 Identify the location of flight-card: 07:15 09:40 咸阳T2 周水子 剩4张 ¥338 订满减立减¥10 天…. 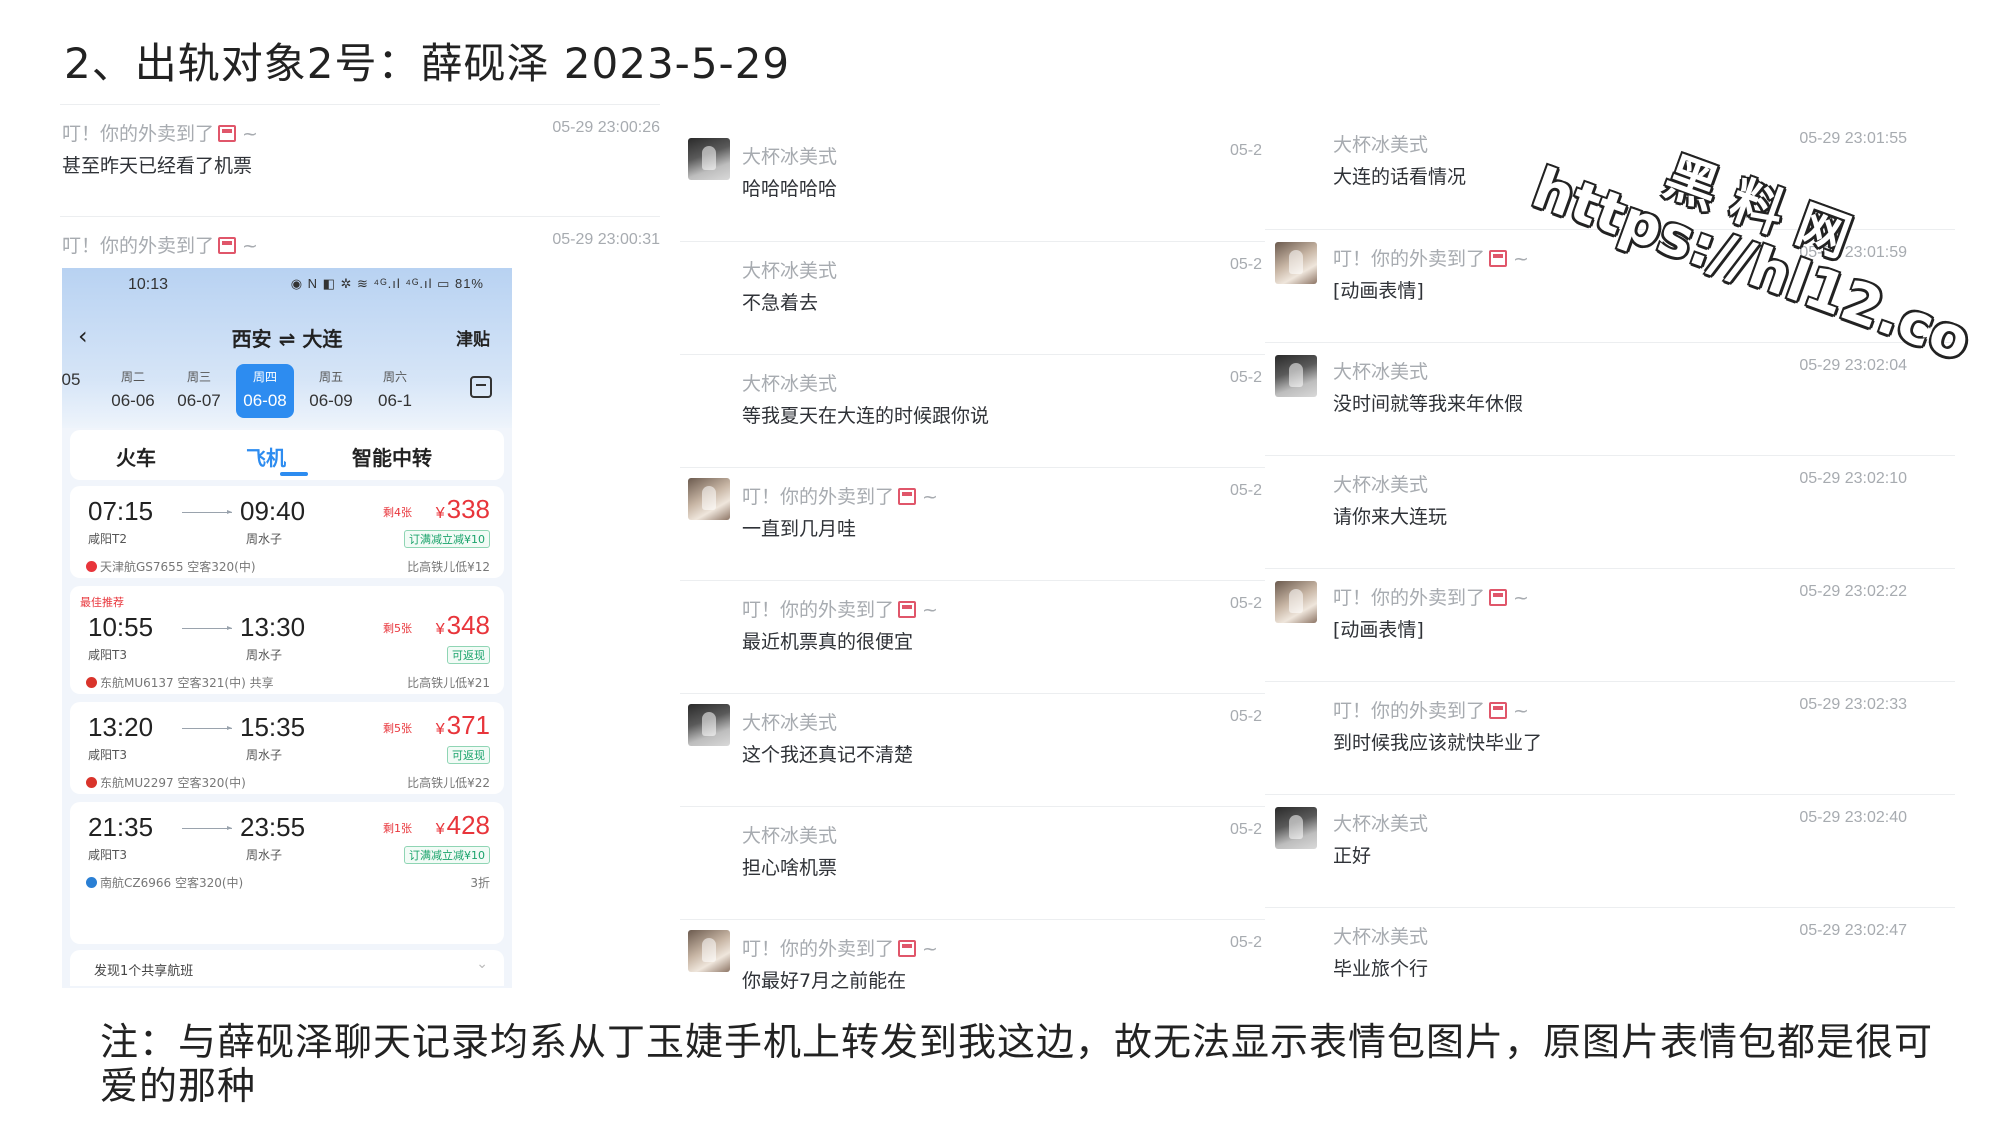
(287, 532).